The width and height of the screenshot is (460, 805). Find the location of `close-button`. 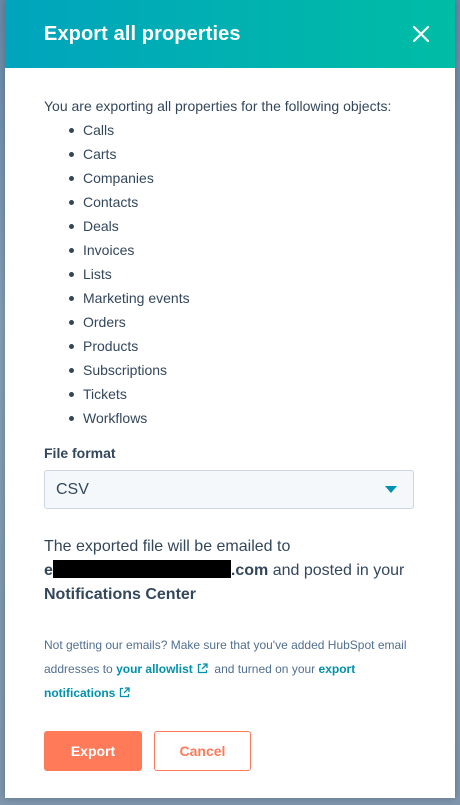

close-button is located at coordinates (421, 34).